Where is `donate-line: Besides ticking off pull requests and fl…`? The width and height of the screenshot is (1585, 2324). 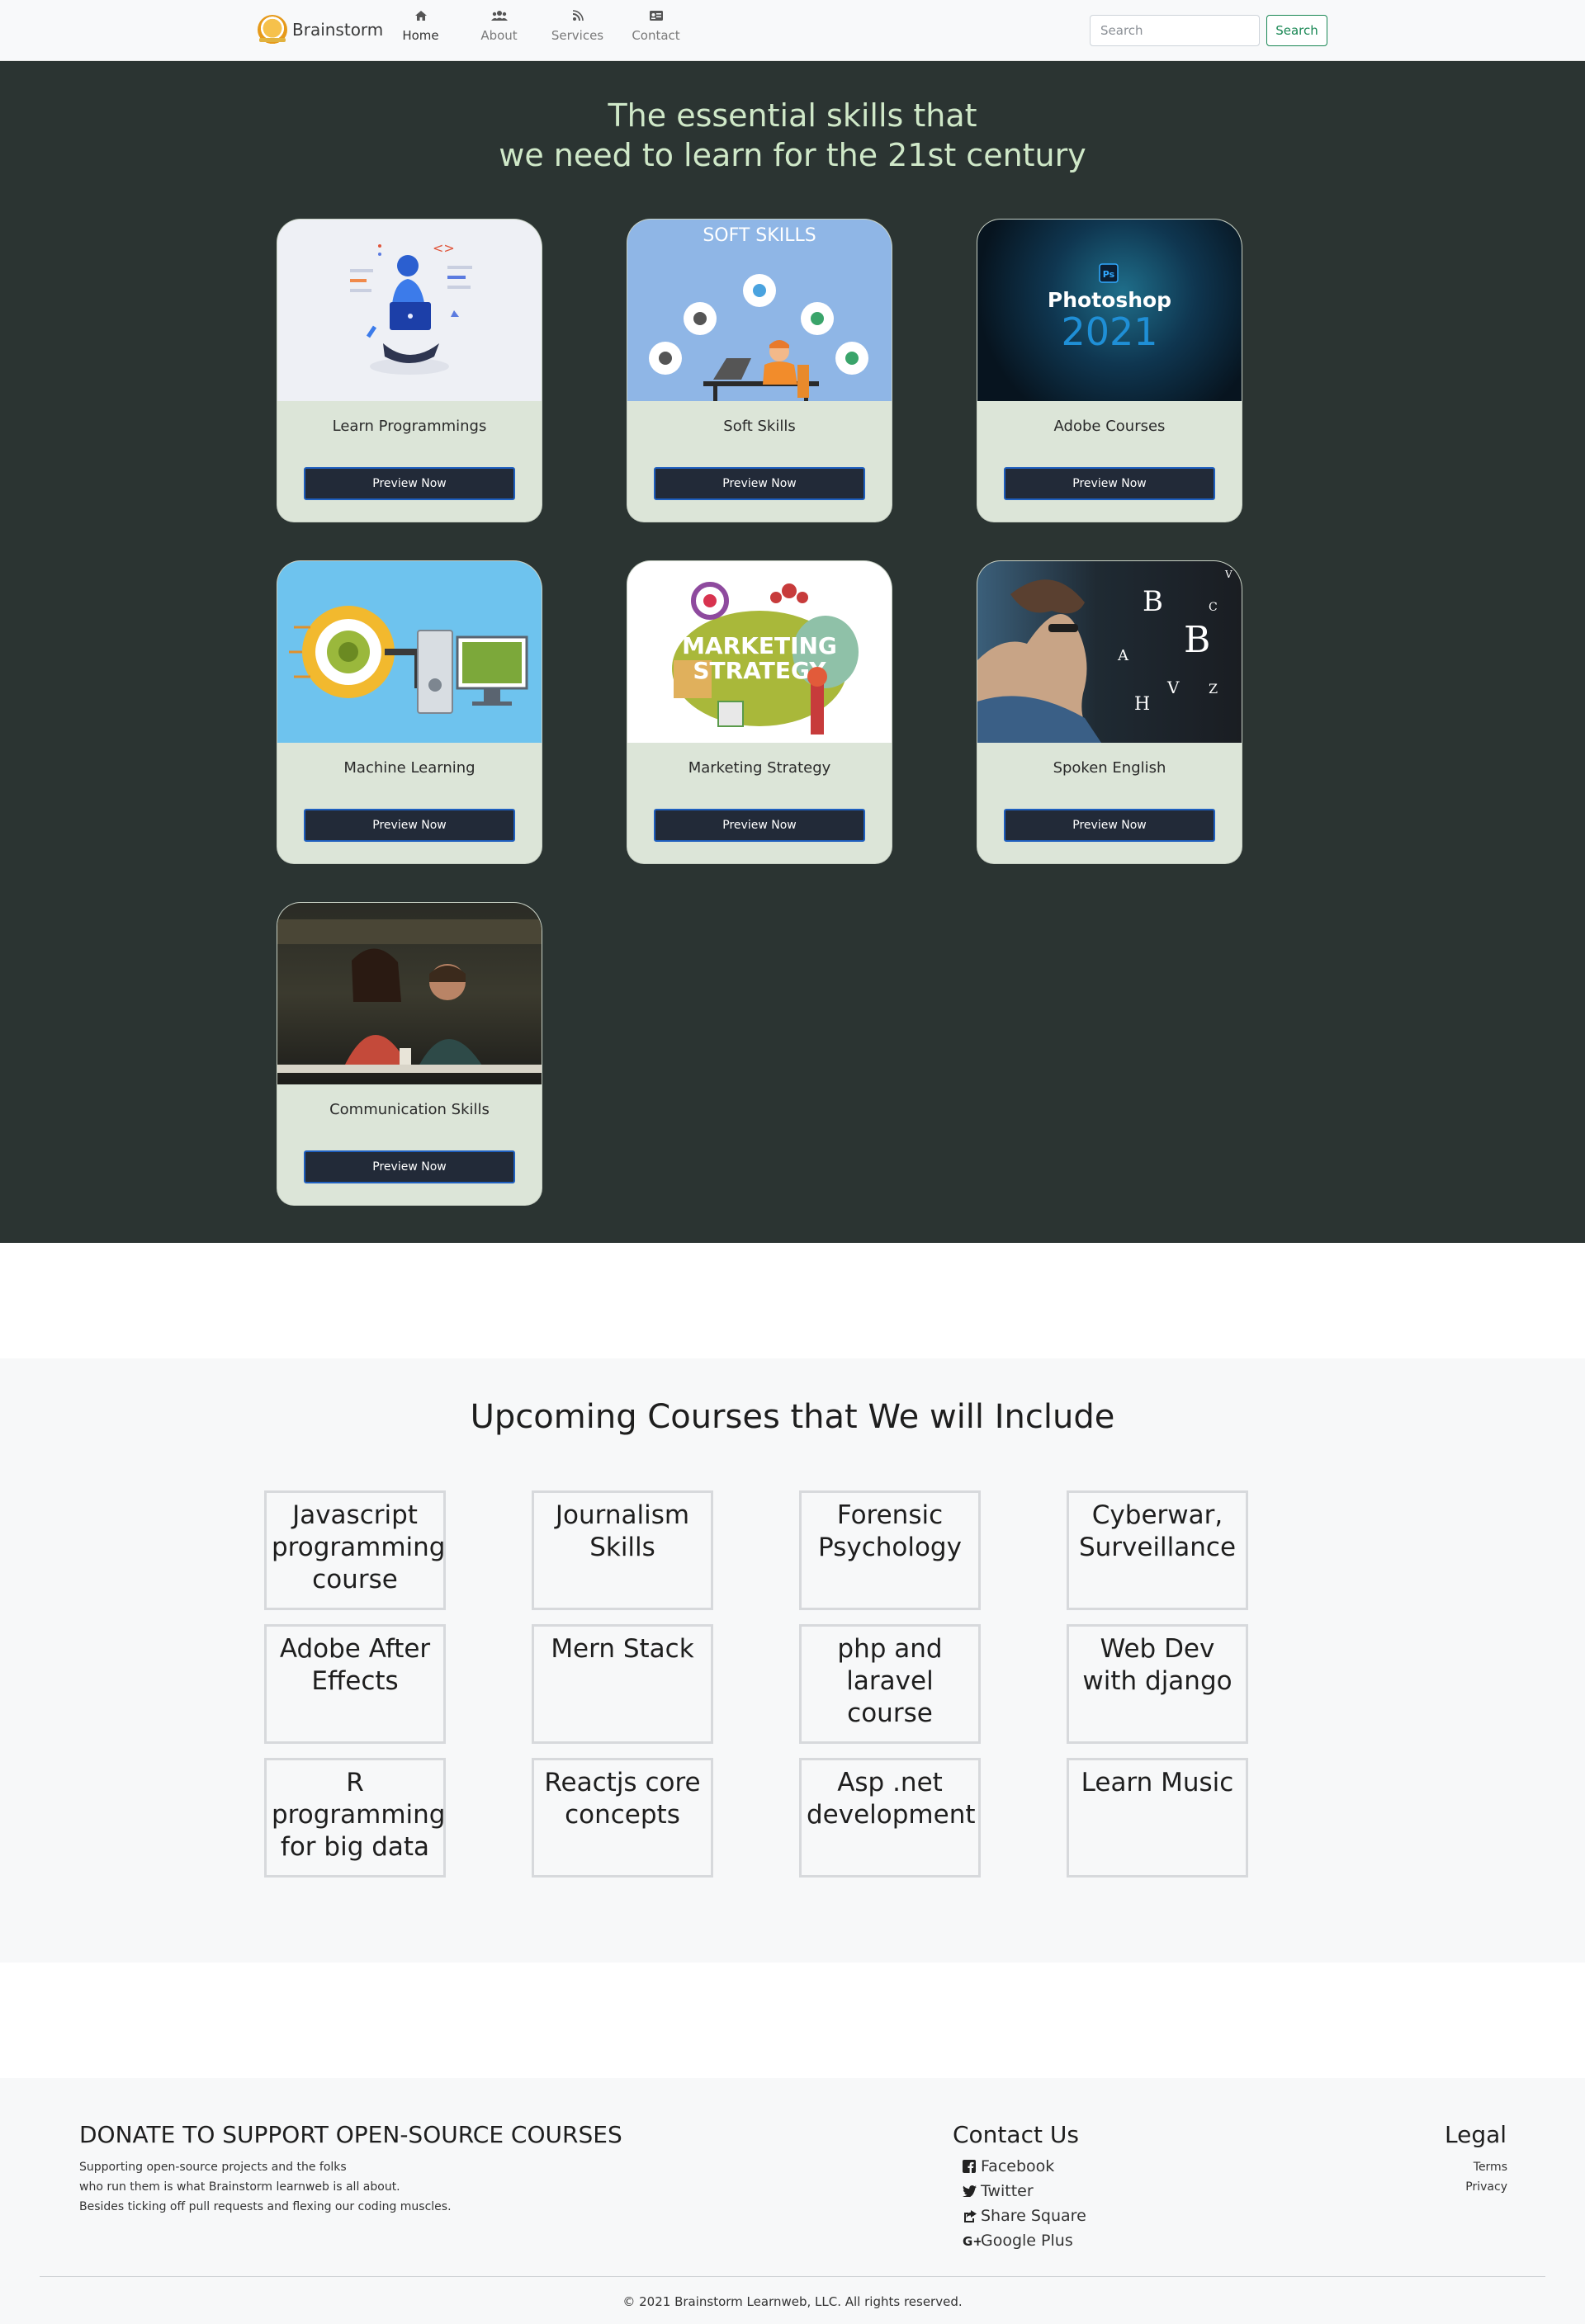 donate-line: Besides ticking off pull requests and fl… is located at coordinates (265, 2206).